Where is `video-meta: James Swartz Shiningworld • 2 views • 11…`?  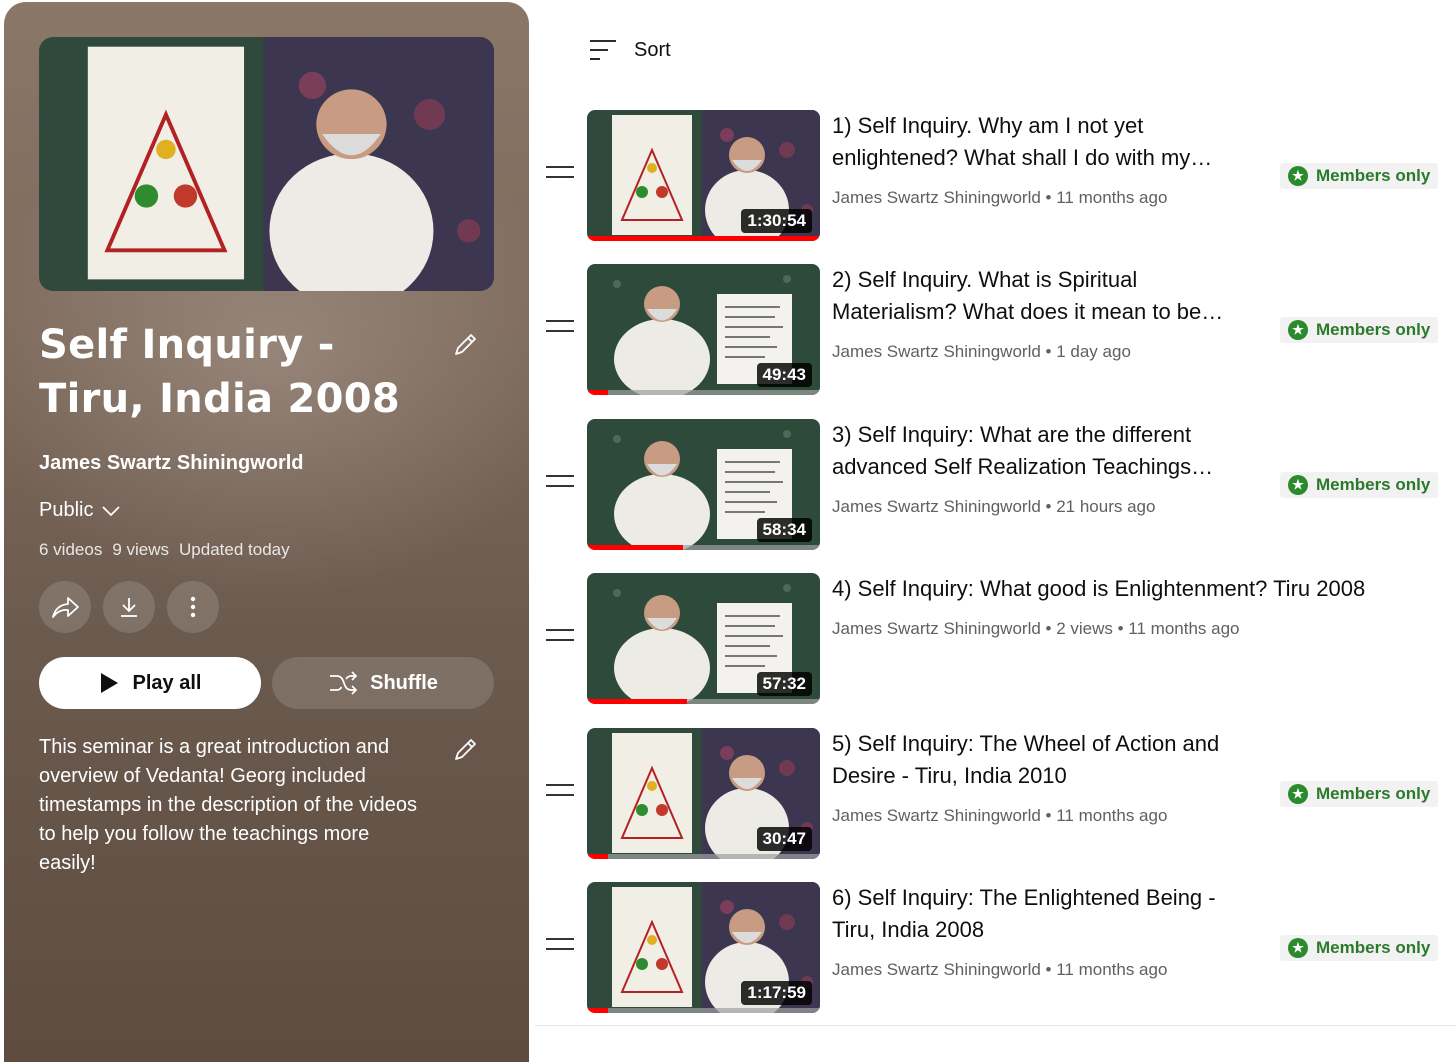 video-meta: James Swartz Shiningworld • 2 views • 11… is located at coordinates (1036, 628).